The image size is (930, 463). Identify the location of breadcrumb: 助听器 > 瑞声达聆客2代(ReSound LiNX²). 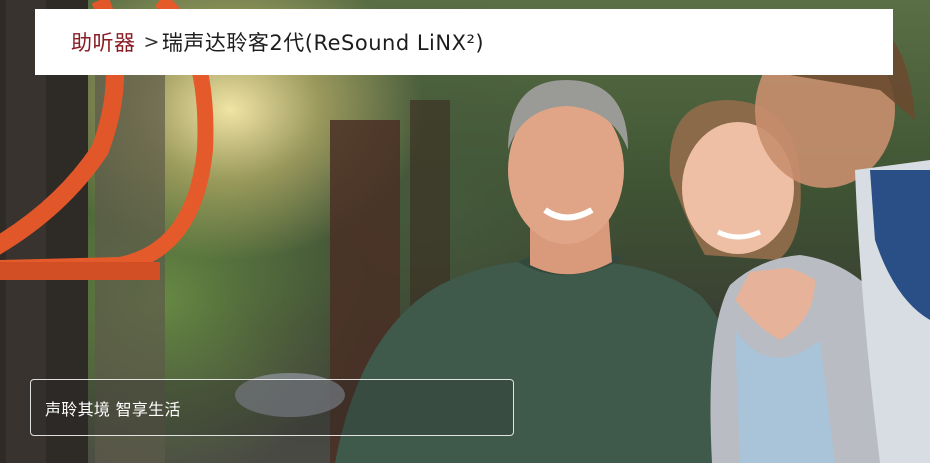
(464, 42).